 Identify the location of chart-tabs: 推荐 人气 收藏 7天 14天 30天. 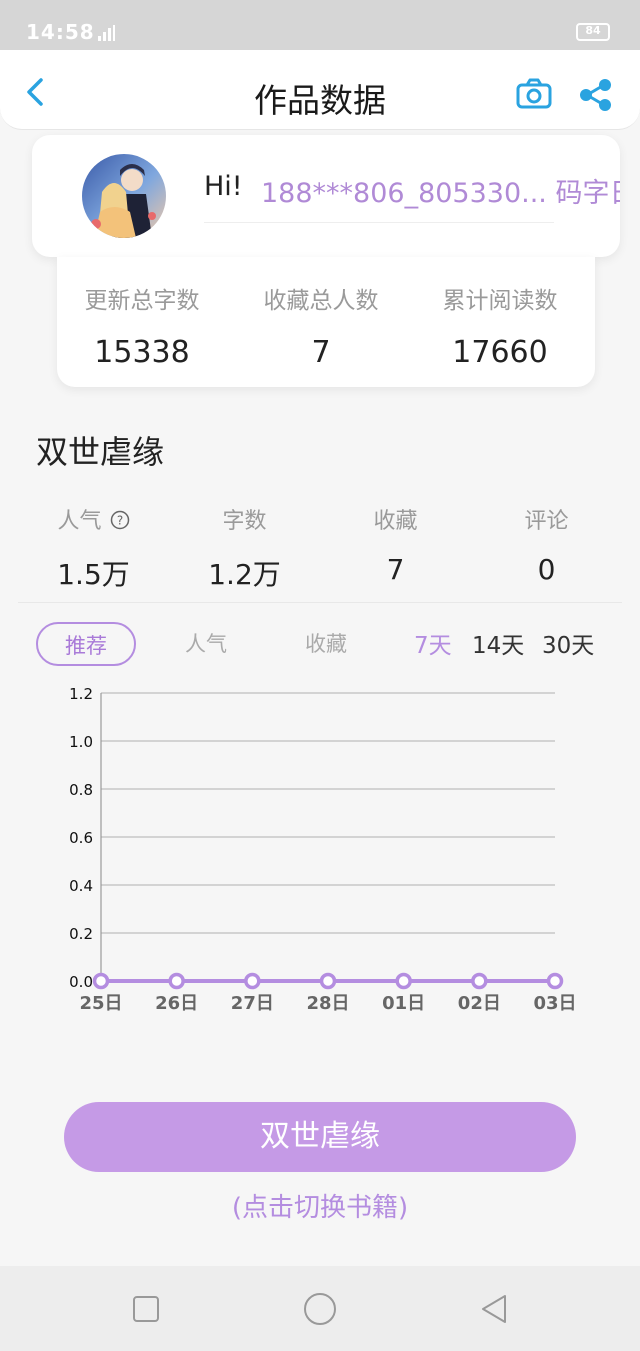
(320, 645).